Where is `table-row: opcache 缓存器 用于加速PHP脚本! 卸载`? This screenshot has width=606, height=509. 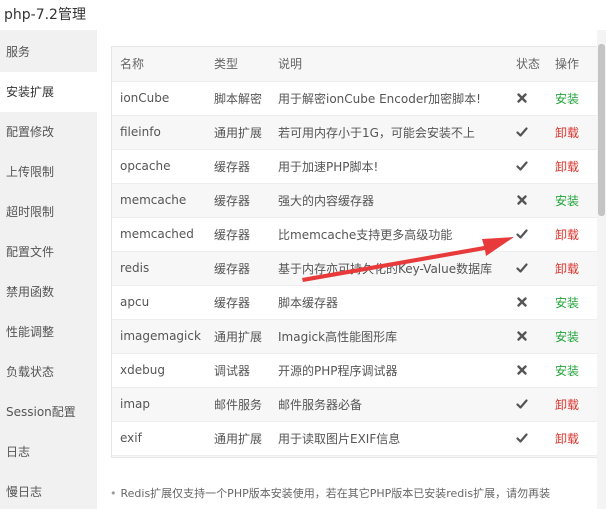 table-row: opcache 缓存器 用于加速PHP脚本! 卸载 is located at coordinates (357, 166).